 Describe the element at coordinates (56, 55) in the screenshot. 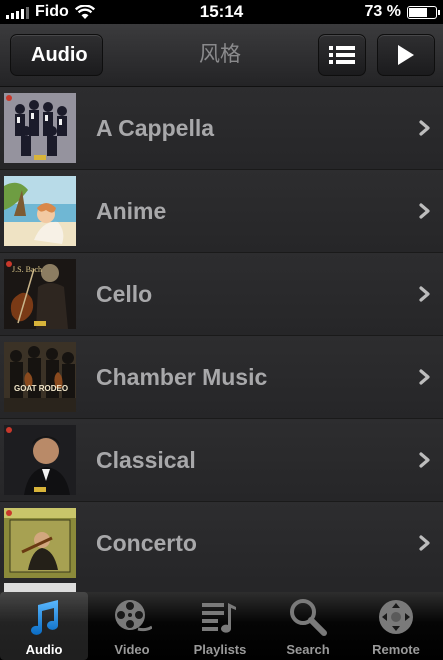

I see `back-button: Audio` at that location.